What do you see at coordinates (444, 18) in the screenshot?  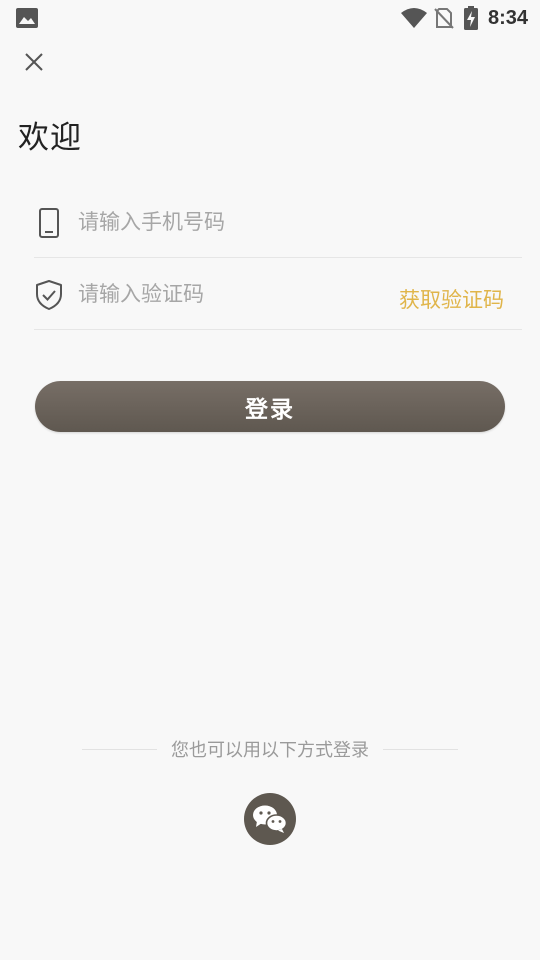 I see `no-sim-icon` at bounding box center [444, 18].